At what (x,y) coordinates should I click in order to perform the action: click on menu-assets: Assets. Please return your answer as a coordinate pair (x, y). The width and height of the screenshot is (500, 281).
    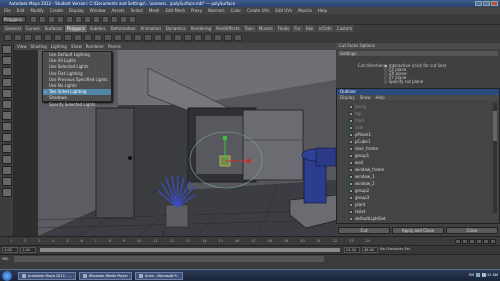
    Looking at the image, I should click on (118, 10).